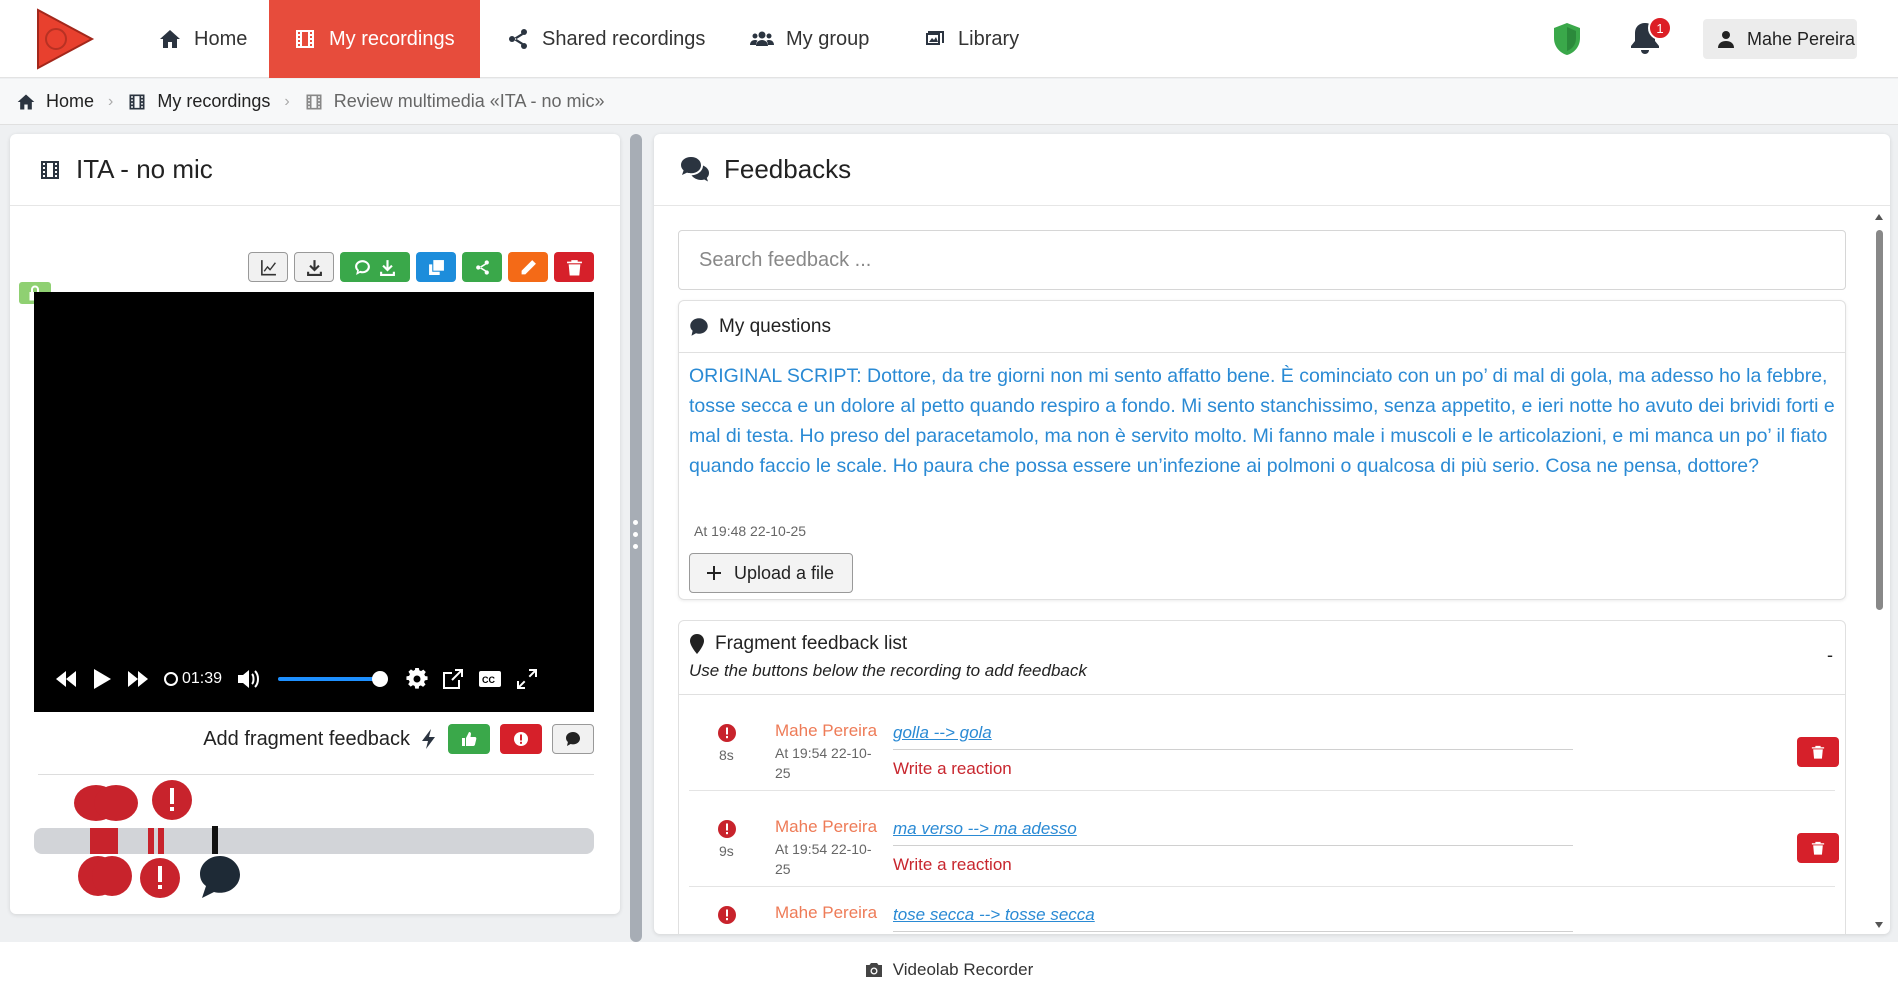 Image resolution: width=1898 pixels, height=997 pixels. What do you see at coordinates (102, 679) in the screenshot?
I see `play-icon` at bounding box center [102, 679].